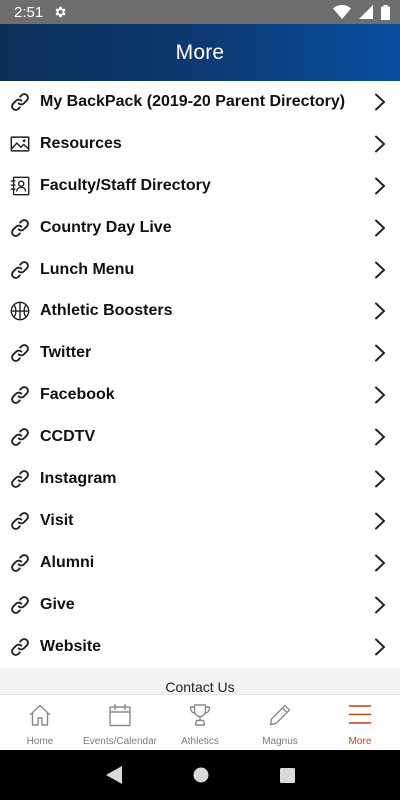  Describe the element at coordinates (200, 270) in the screenshot. I see `menu-item-lunch-menu: Lunch Menu` at that location.